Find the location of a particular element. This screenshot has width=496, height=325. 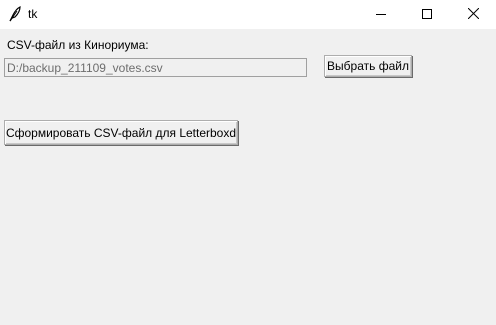

generate-csv-button-label: Сформировать CSV-файл для Letterboxd is located at coordinates (121, 132).